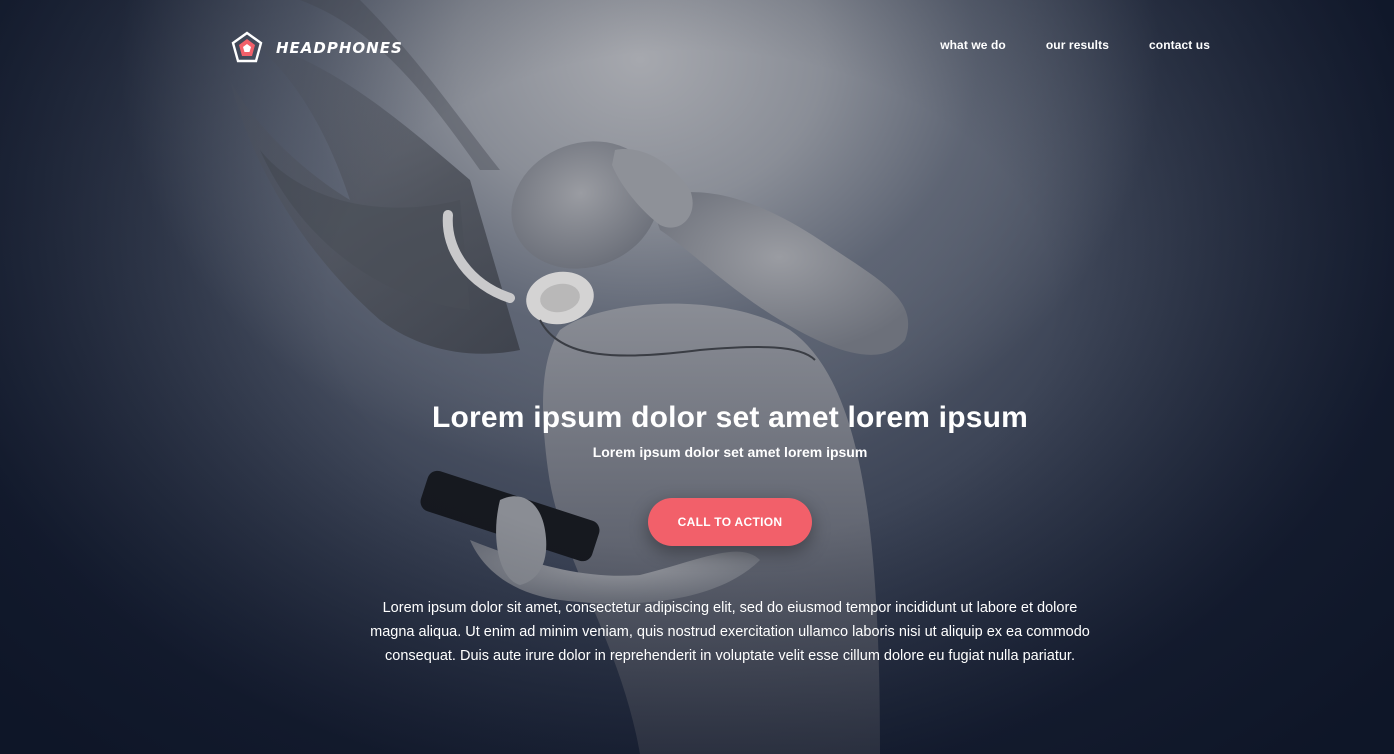  What do you see at coordinates (730, 522) in the screenshot?
I see `call-to-action-button: CALL TO ACTION` at bounding box center [730, 522].